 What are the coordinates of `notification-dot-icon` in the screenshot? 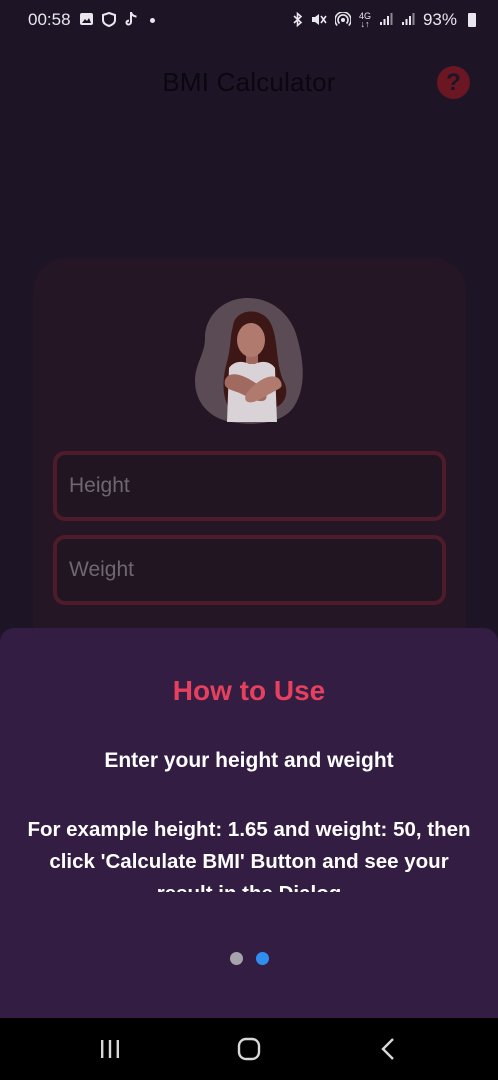 It's located at (152, 20).